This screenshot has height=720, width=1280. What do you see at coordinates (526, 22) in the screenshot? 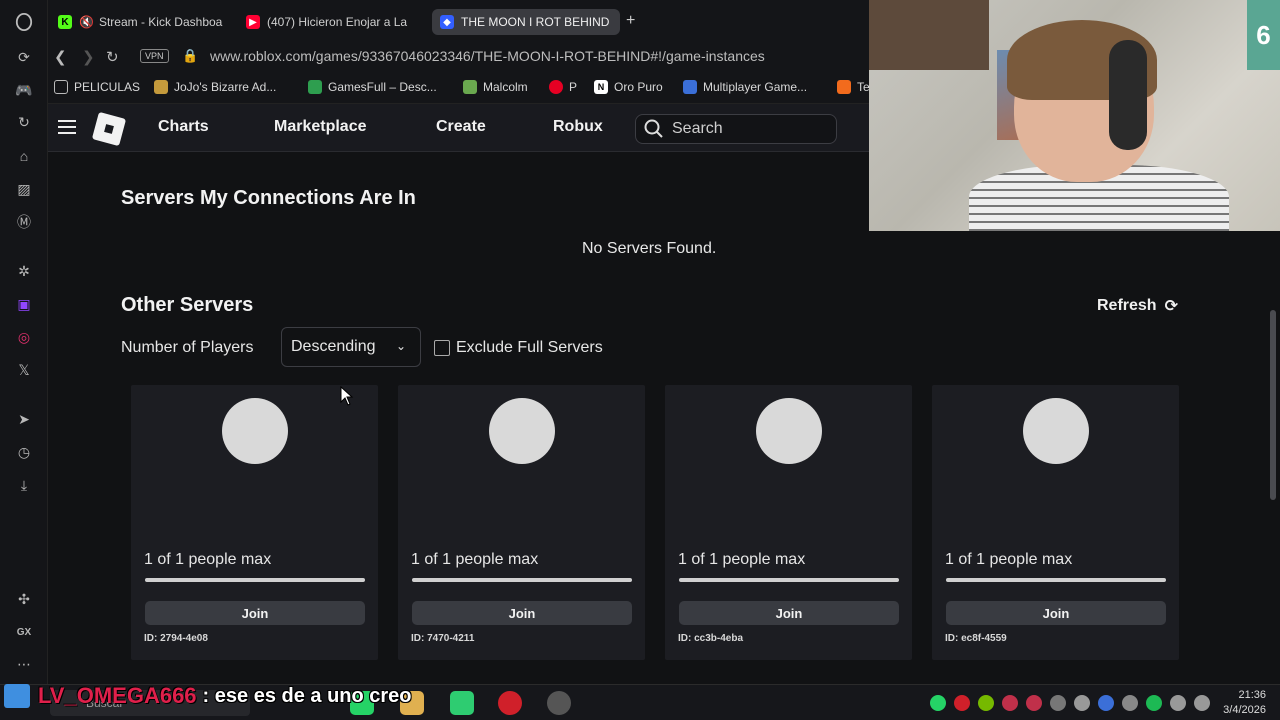
I see `tab-roblox: ◆ THE MOON I ROT BEHIND` at bounding box center [526, 22].